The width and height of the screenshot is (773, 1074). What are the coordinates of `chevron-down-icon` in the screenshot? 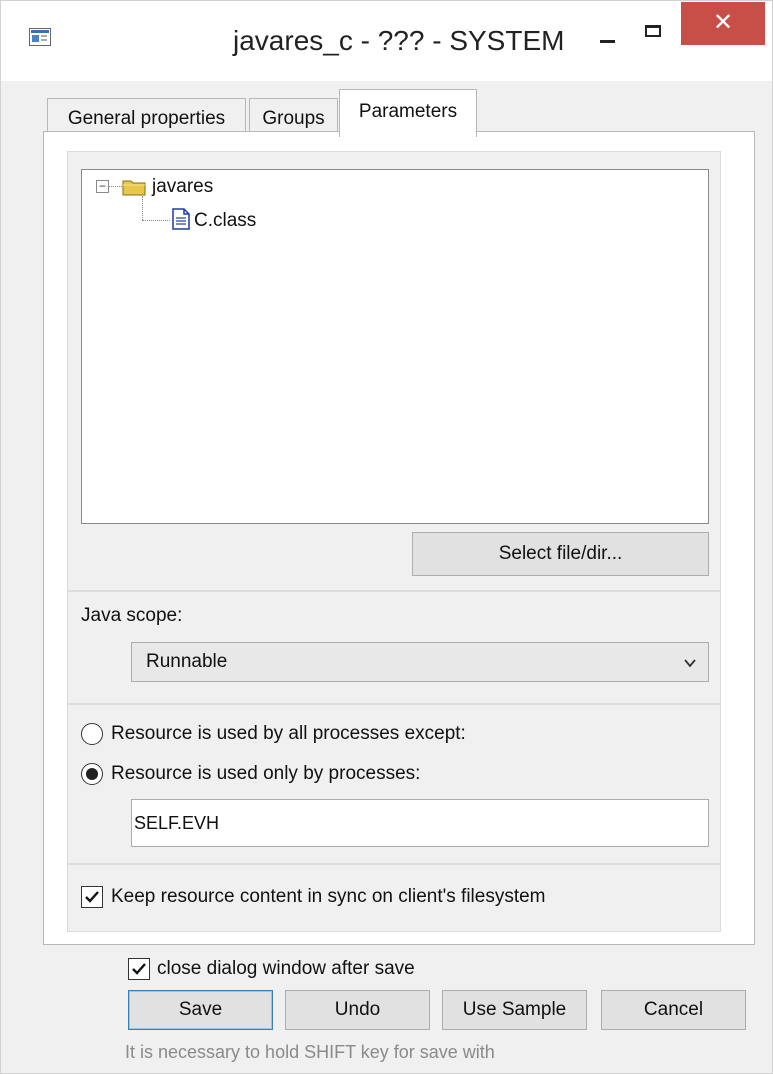 It's located at (690, 663).